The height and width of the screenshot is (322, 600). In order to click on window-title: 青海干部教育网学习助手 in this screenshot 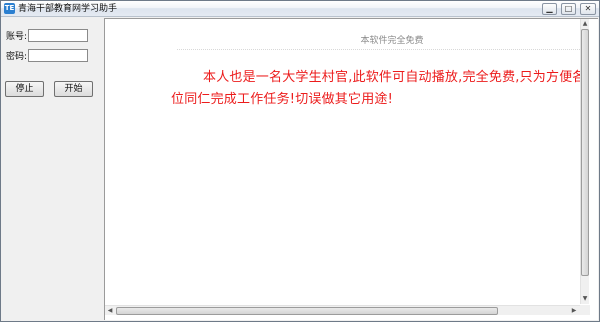, I will do `click(68, 9)`.